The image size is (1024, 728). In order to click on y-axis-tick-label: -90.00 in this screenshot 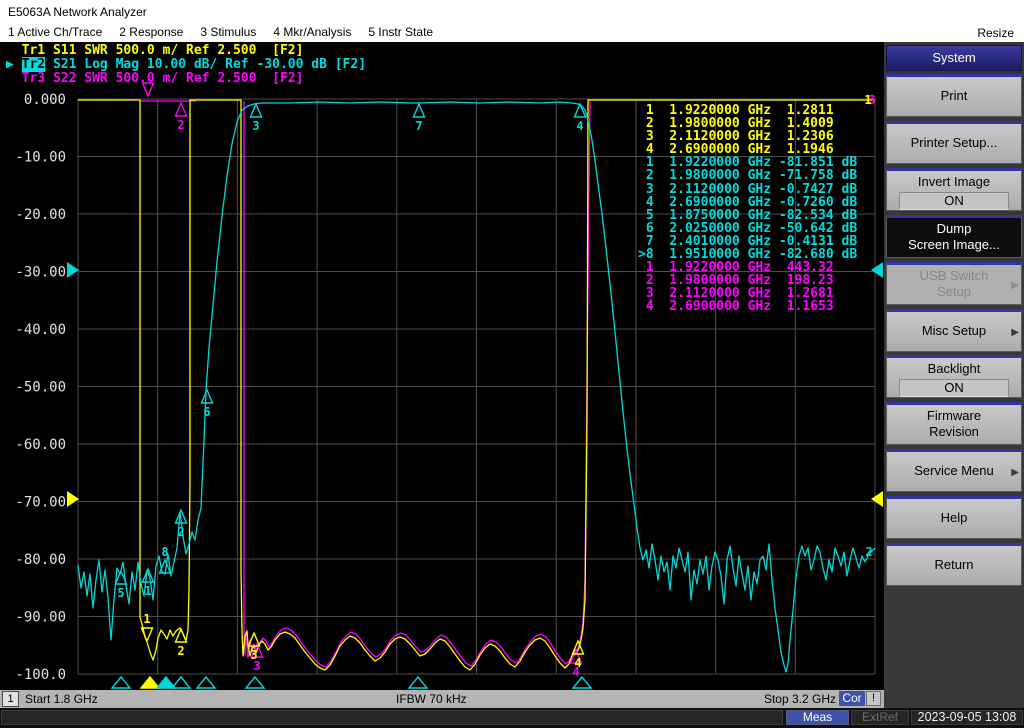, I will do `click(40, 618)`.